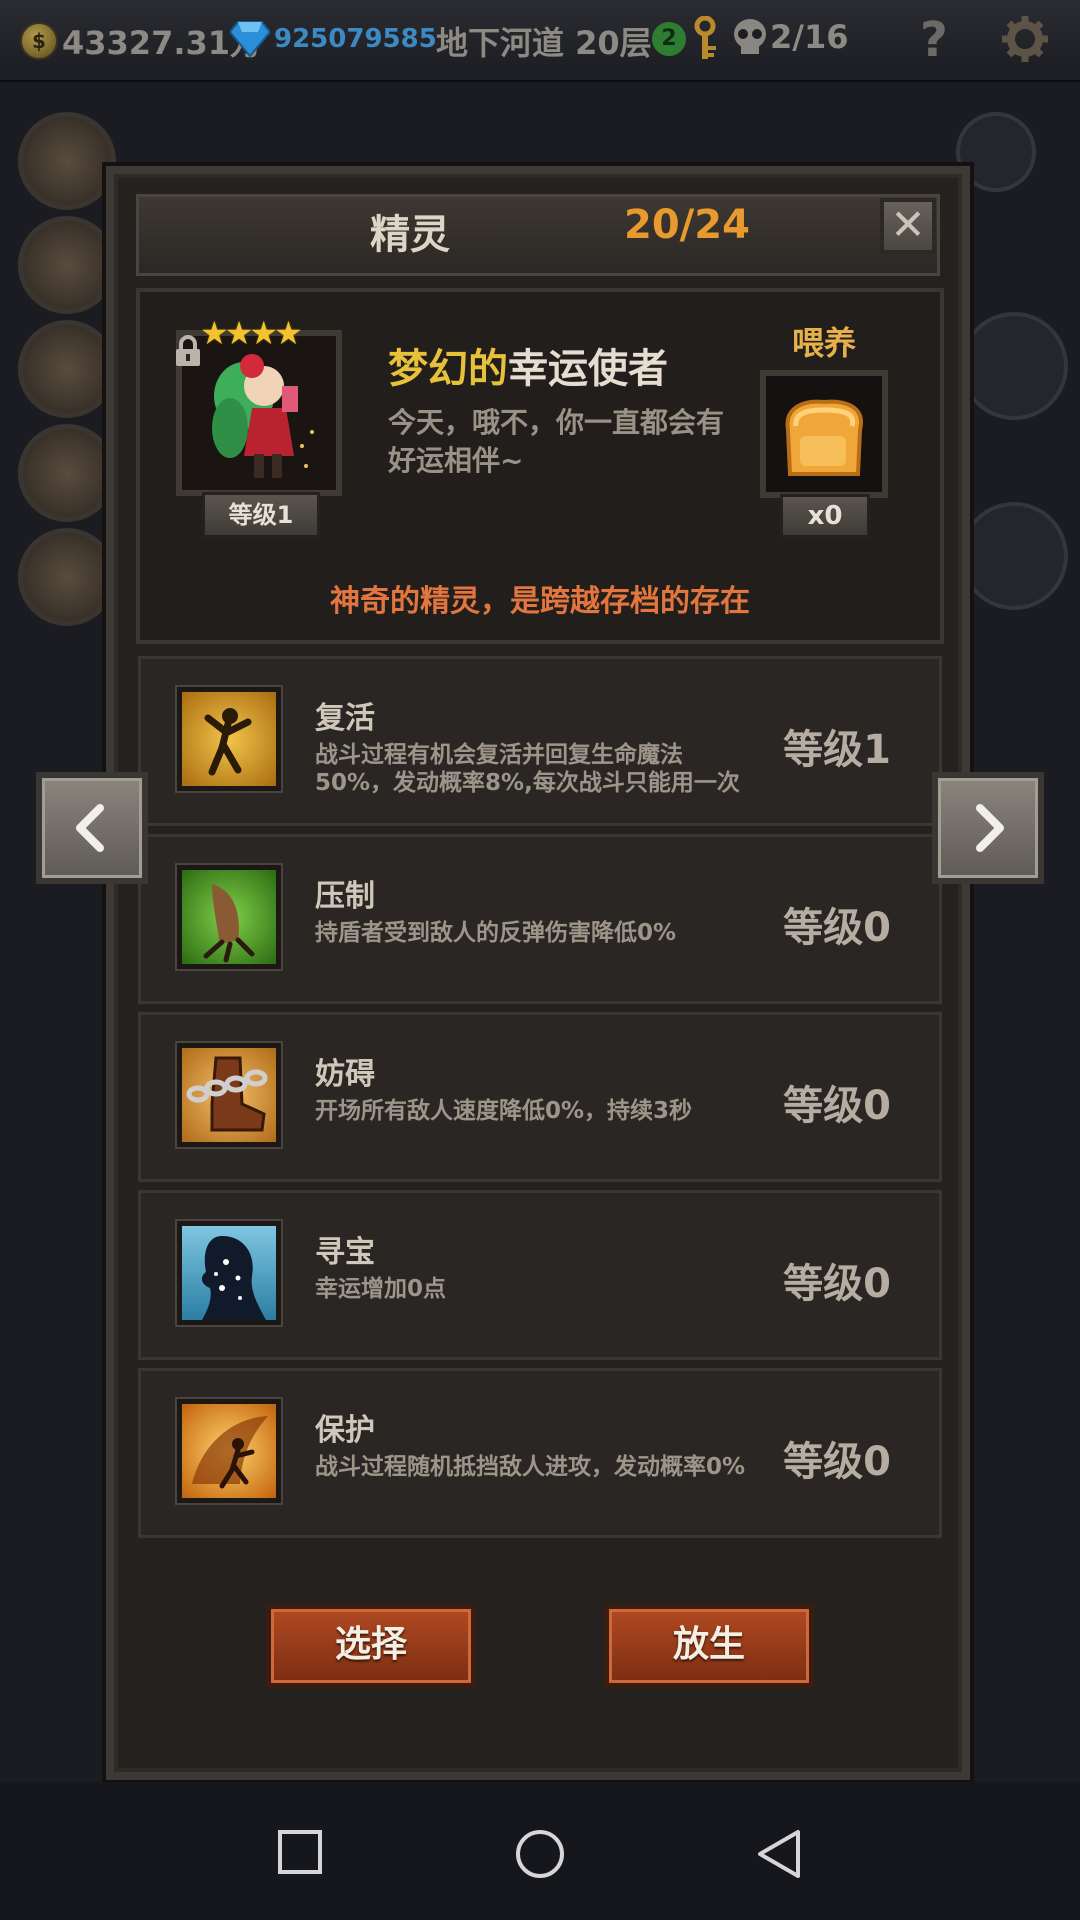 The width and height of the screenshot is (1080, 1920). What do you see at coordinates (496, 933) in the screenshot?
I see `skill-description: 持盾者受到敌人的反弹伤害降低0%` at bounding box center [496, 933].